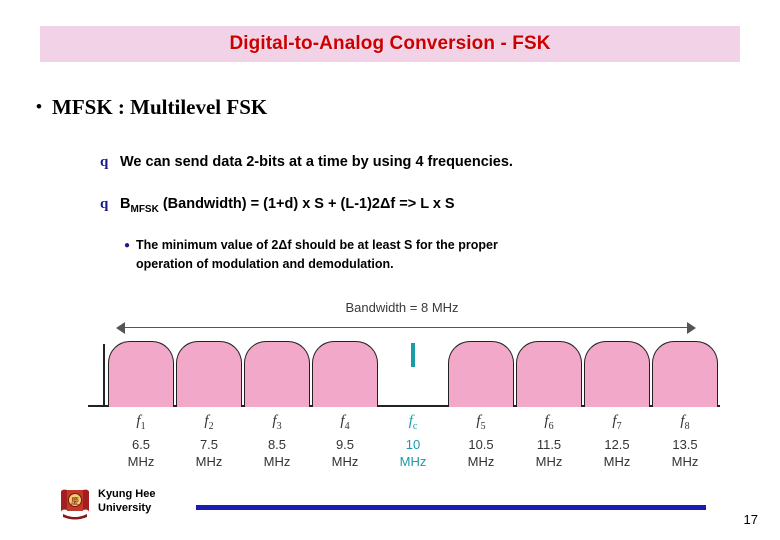 This screenshot has width=780, height=540. What do you see at coordinates (144, 209) in the screenshot?
I see `bandwidth-subscript: MFSK` at bounding box center [144, 209].